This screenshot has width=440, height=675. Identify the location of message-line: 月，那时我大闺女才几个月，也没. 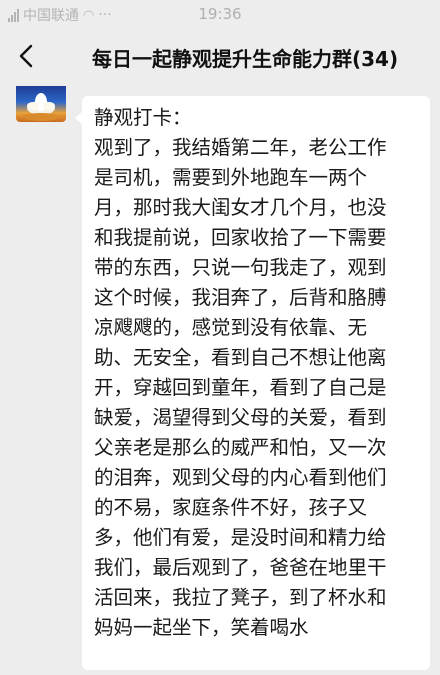
(240, 207).